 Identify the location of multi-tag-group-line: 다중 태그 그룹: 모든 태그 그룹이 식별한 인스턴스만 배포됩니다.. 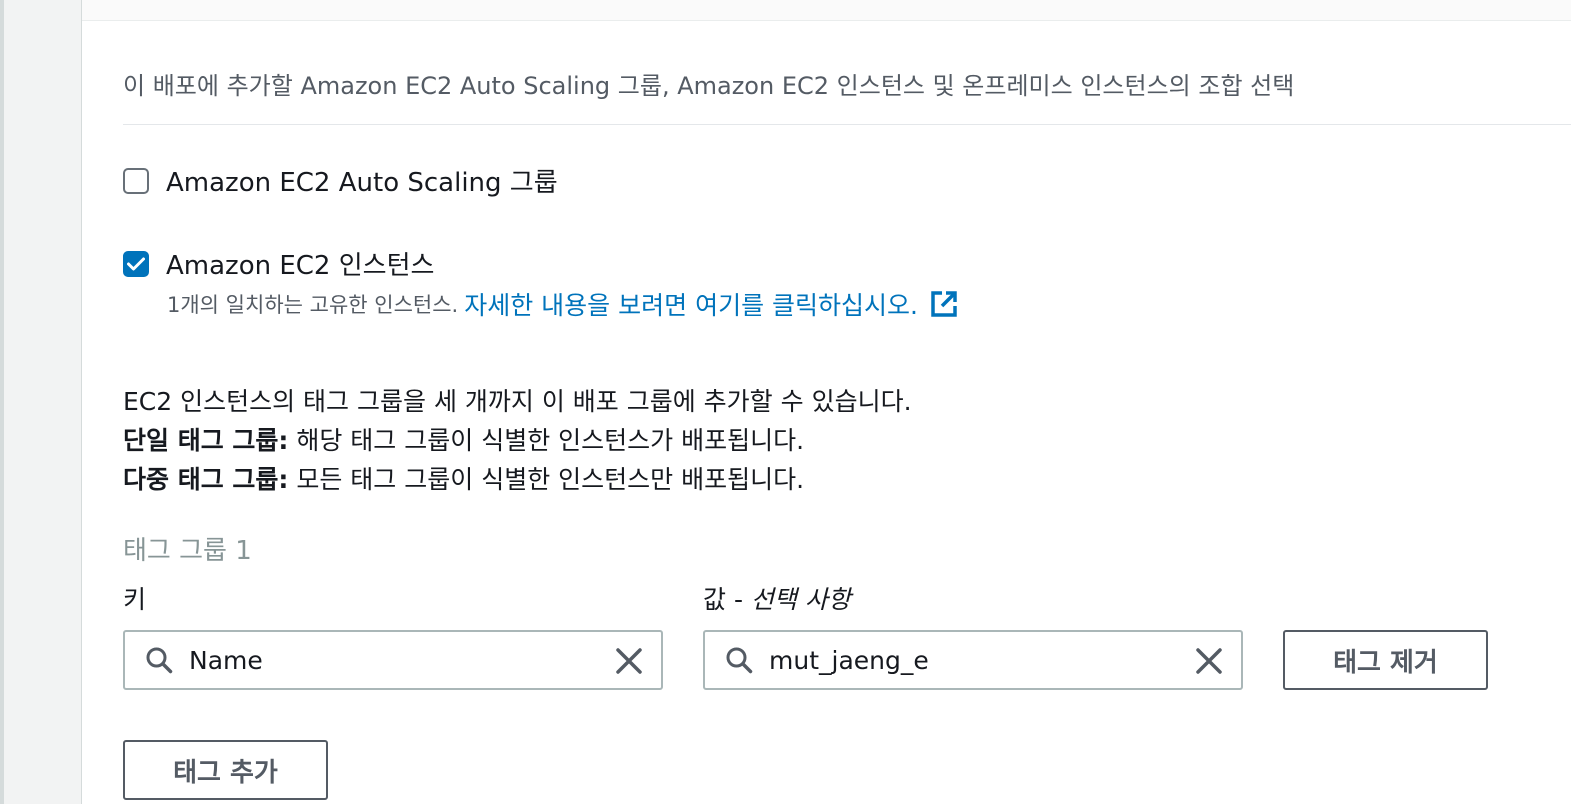
(517, 479).